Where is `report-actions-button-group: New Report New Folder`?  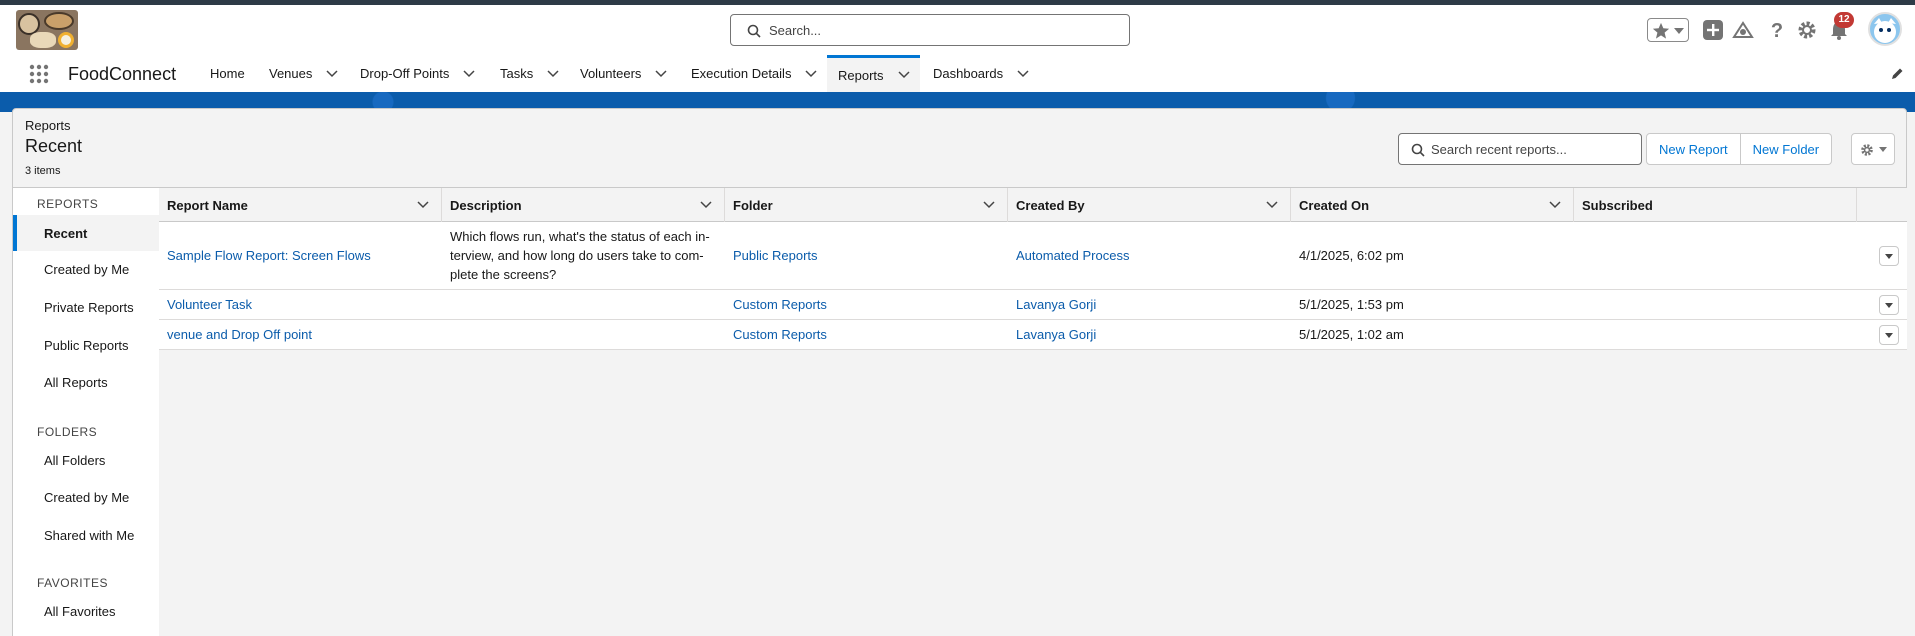
report-actions-button-group: New Report New Folder is located at coordinates (1739, 149).